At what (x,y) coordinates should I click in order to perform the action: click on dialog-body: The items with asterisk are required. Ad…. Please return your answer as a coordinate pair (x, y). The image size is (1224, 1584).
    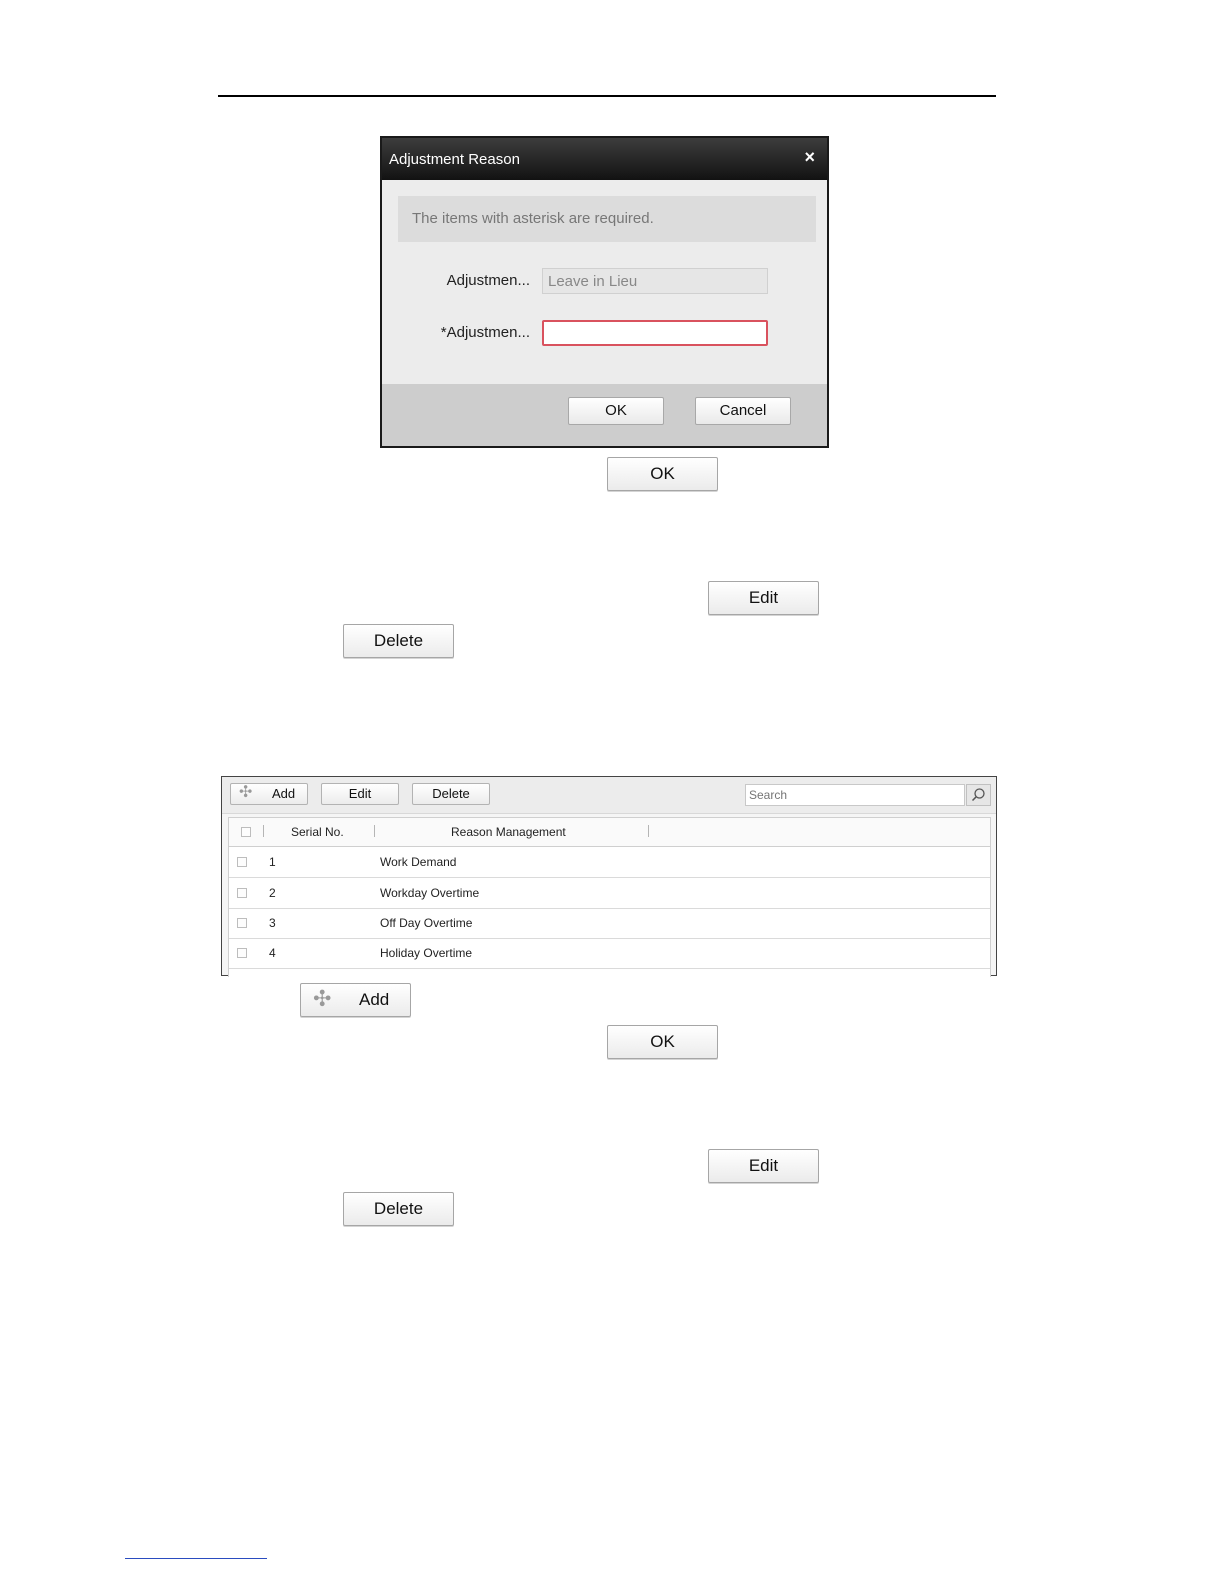
    Looking at the image, I should click on (604, 282).